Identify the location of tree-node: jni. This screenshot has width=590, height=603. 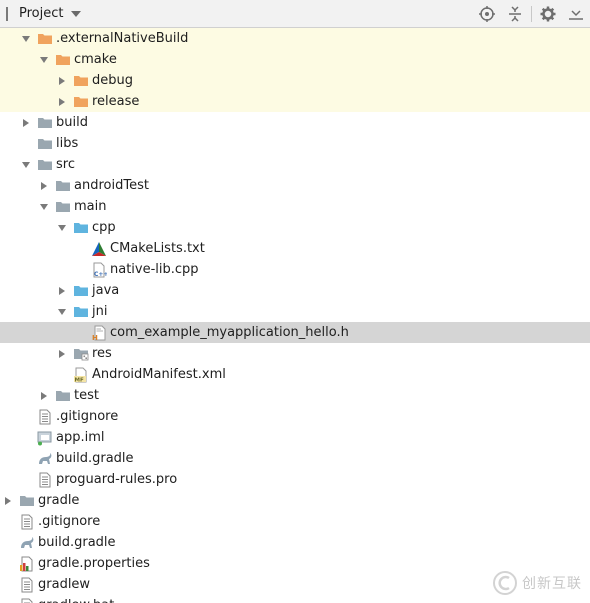
(295, 311).